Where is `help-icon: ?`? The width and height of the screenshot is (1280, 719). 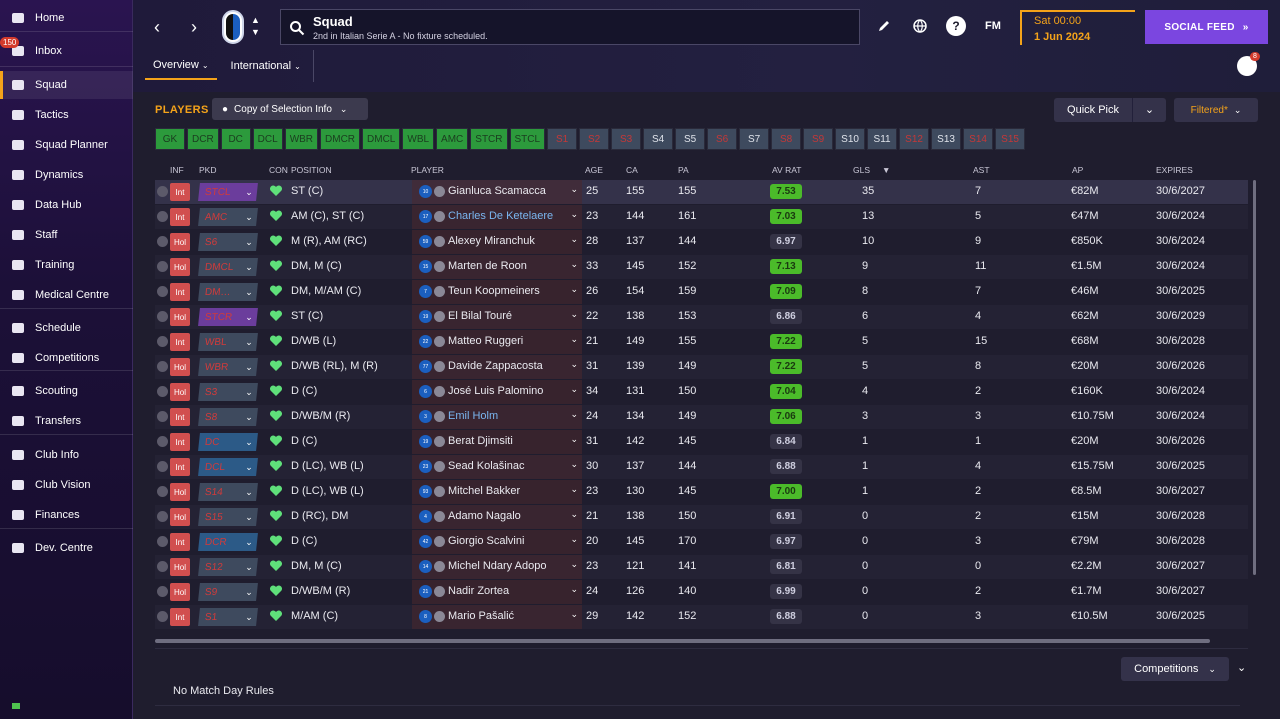 help-icon: ? is located at coordinates (956, 26).